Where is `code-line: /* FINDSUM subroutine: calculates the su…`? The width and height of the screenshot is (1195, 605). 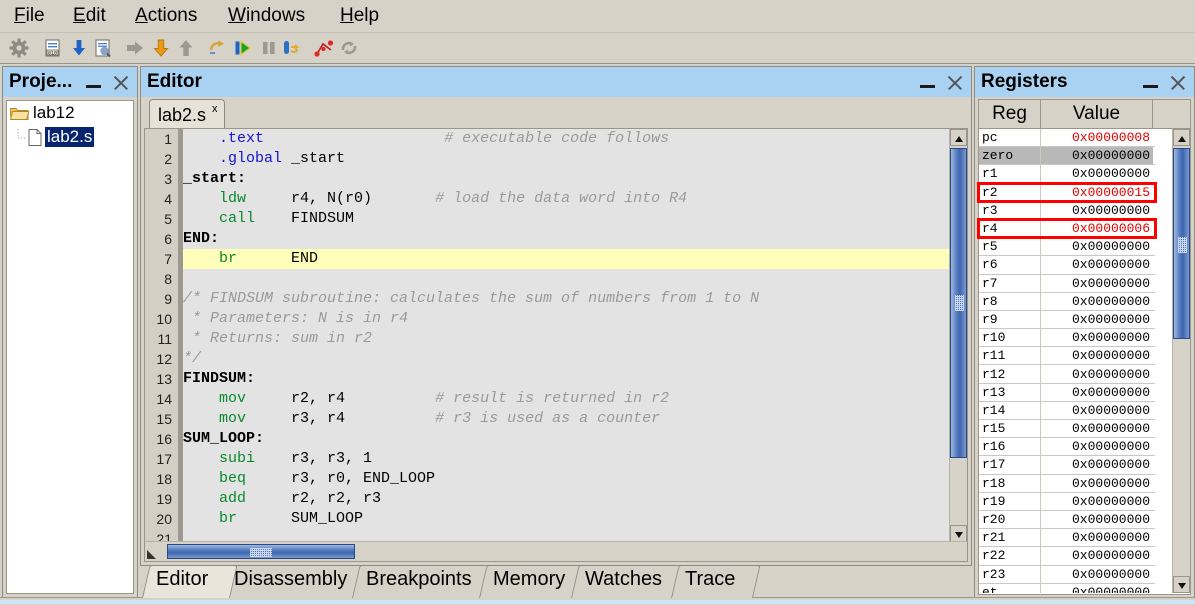
code-line: /* FINDSUM subroutine: calculates the su… is located at coordinates (566, 299).